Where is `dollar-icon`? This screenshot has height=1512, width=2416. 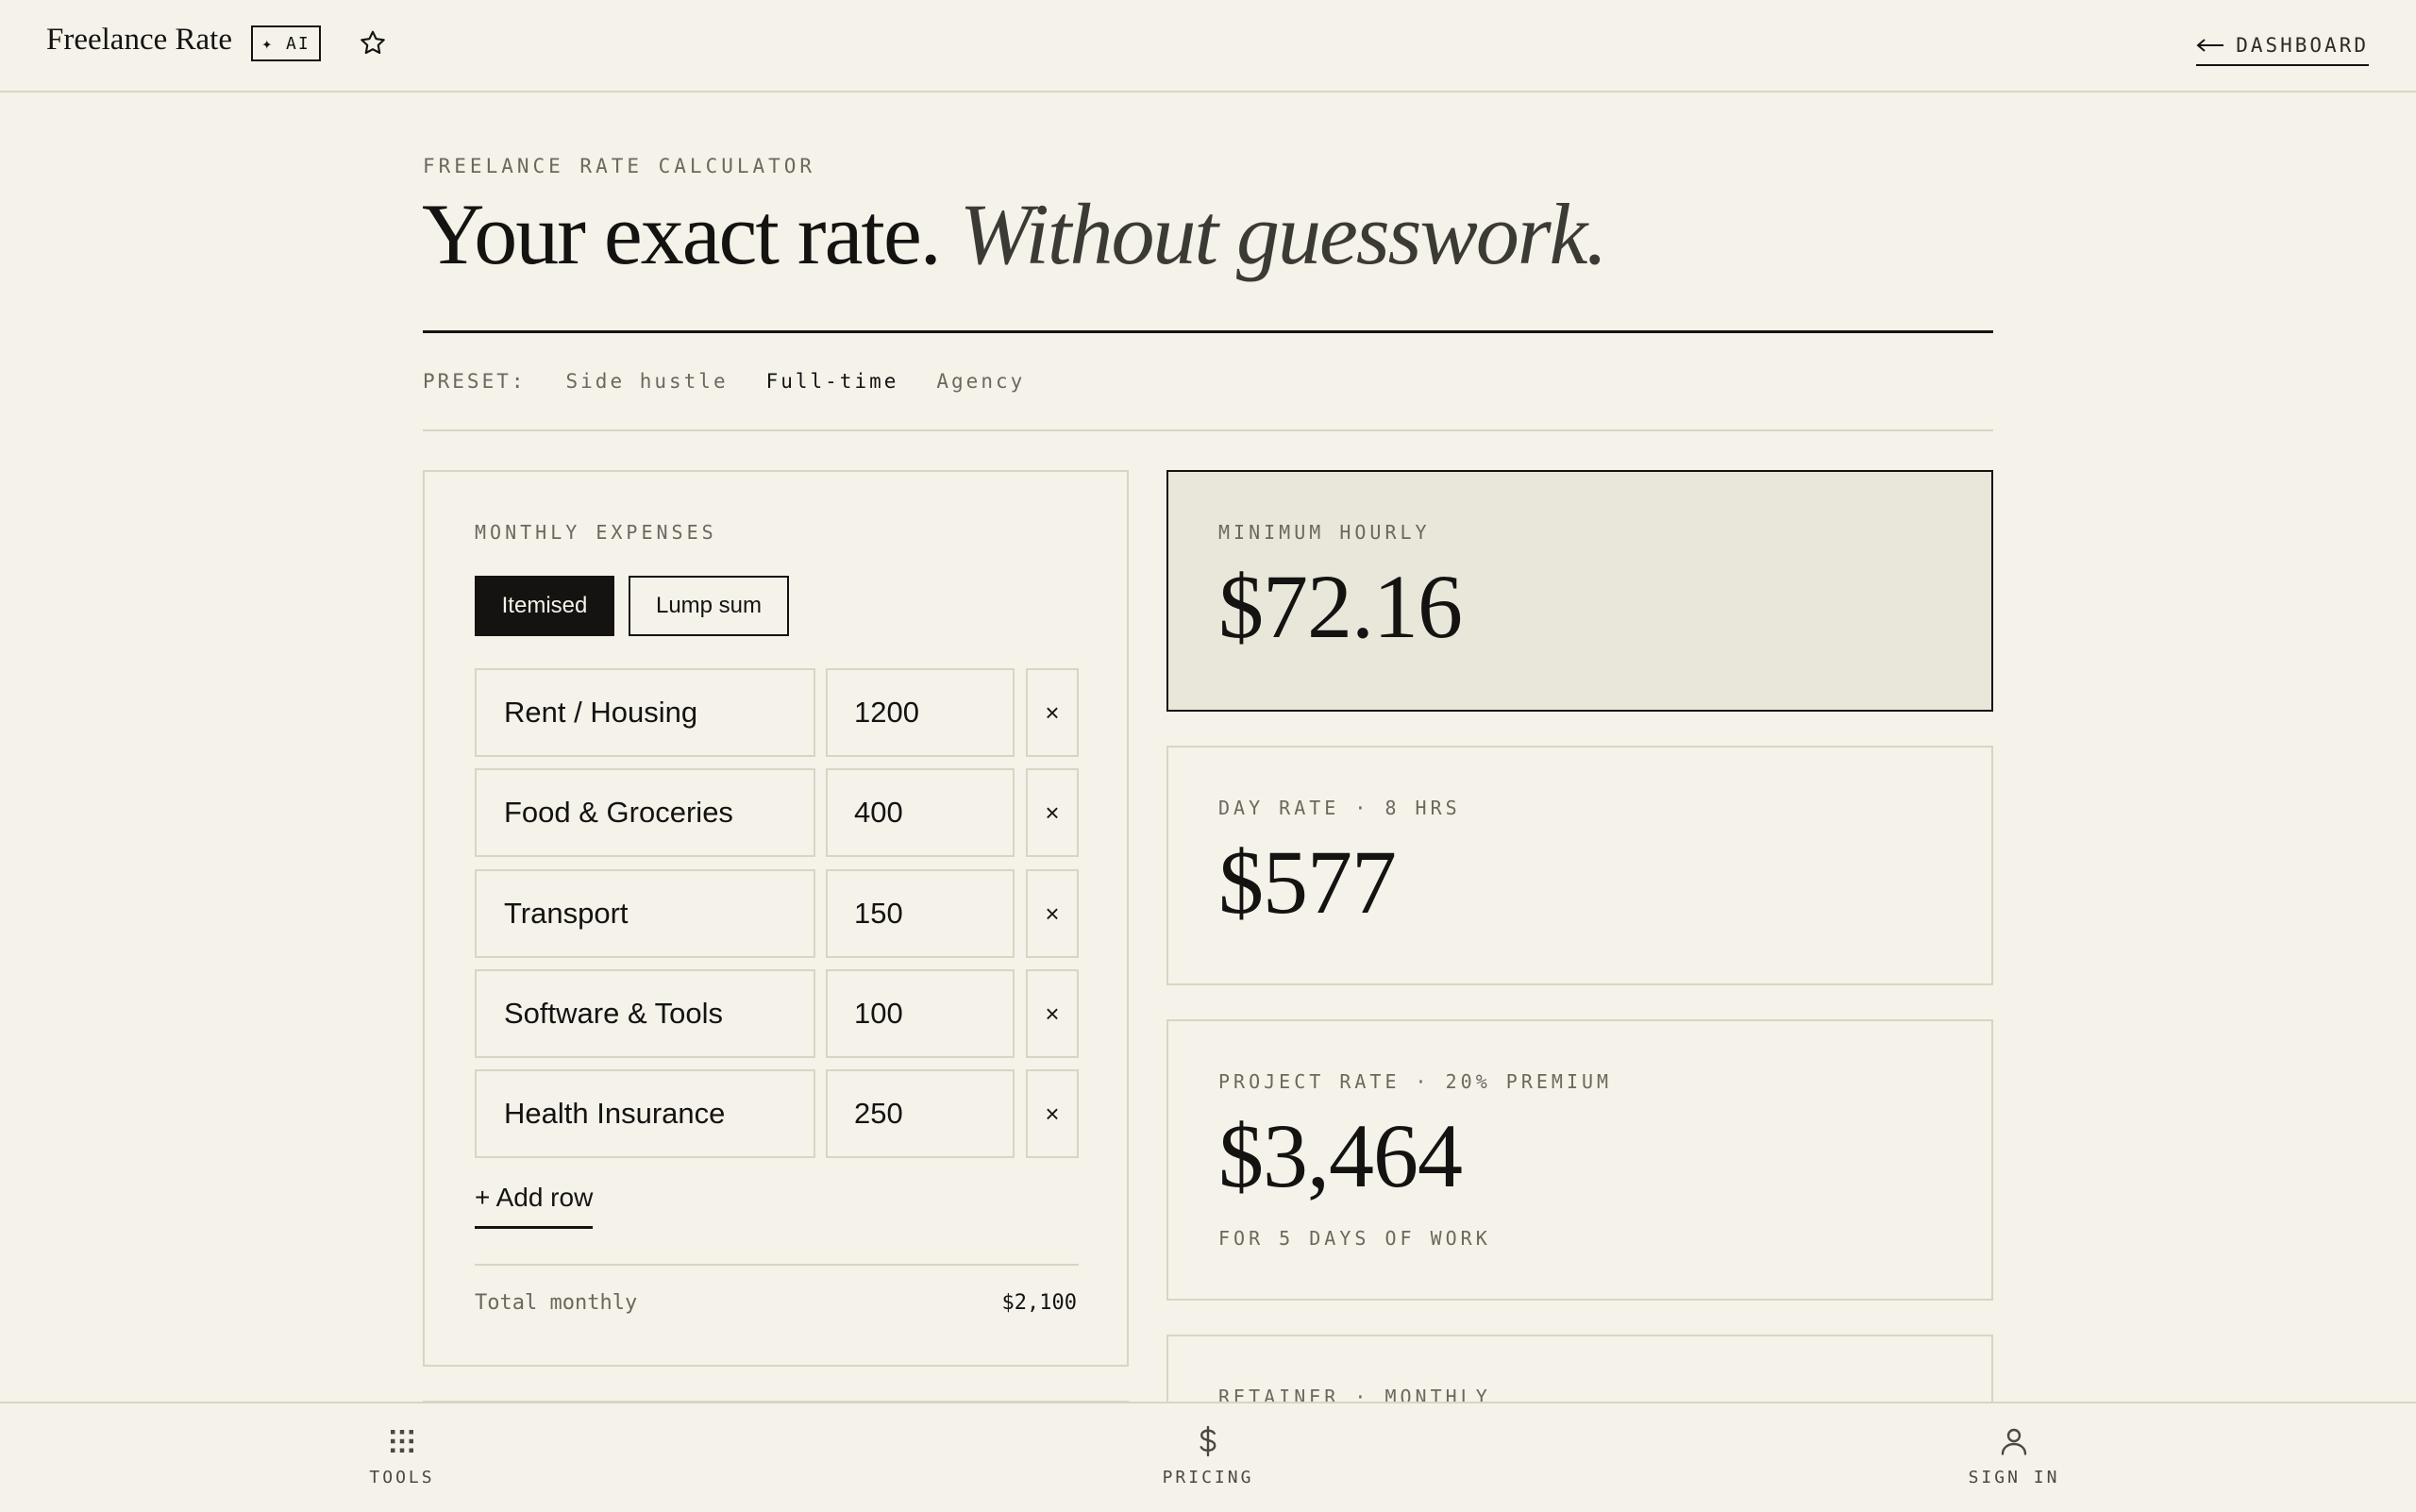
dollar-icon is located at coordinates (1208, 1441).